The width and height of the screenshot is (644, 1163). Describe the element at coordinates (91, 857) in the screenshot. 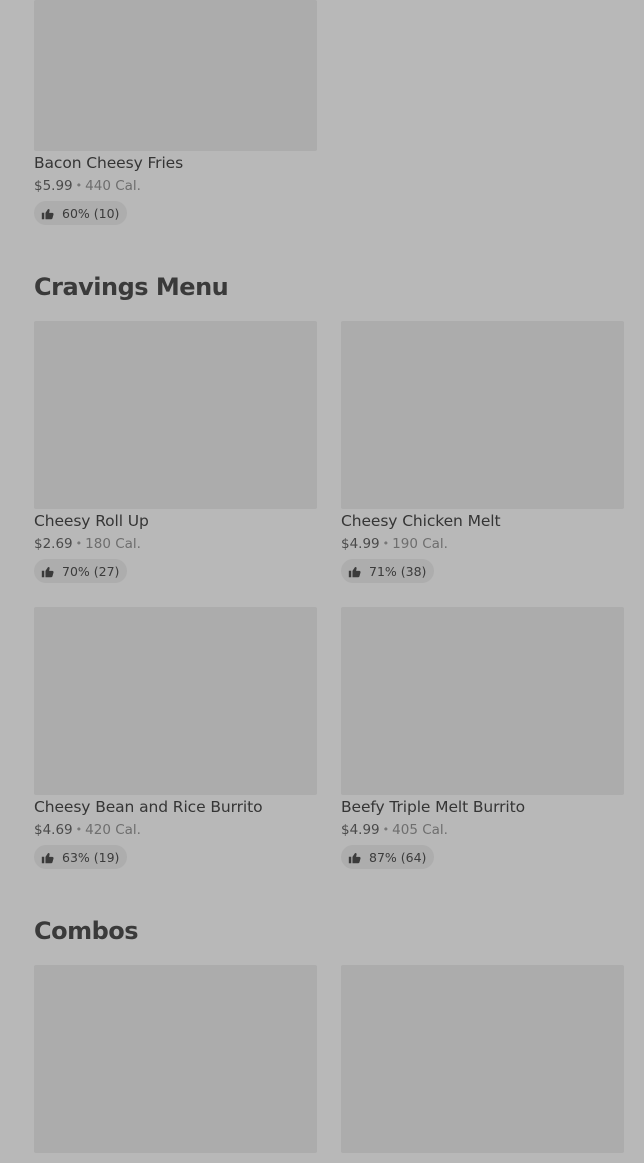

I see `rating-text: 63% (19)` at that location.